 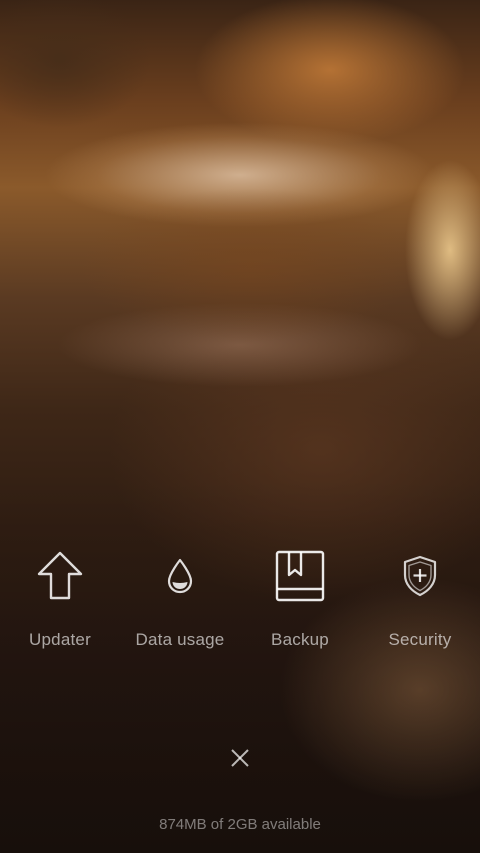 I want to click on quick-shortcuts: Updater Data usage Backup Security, so click(x=240, y=603).